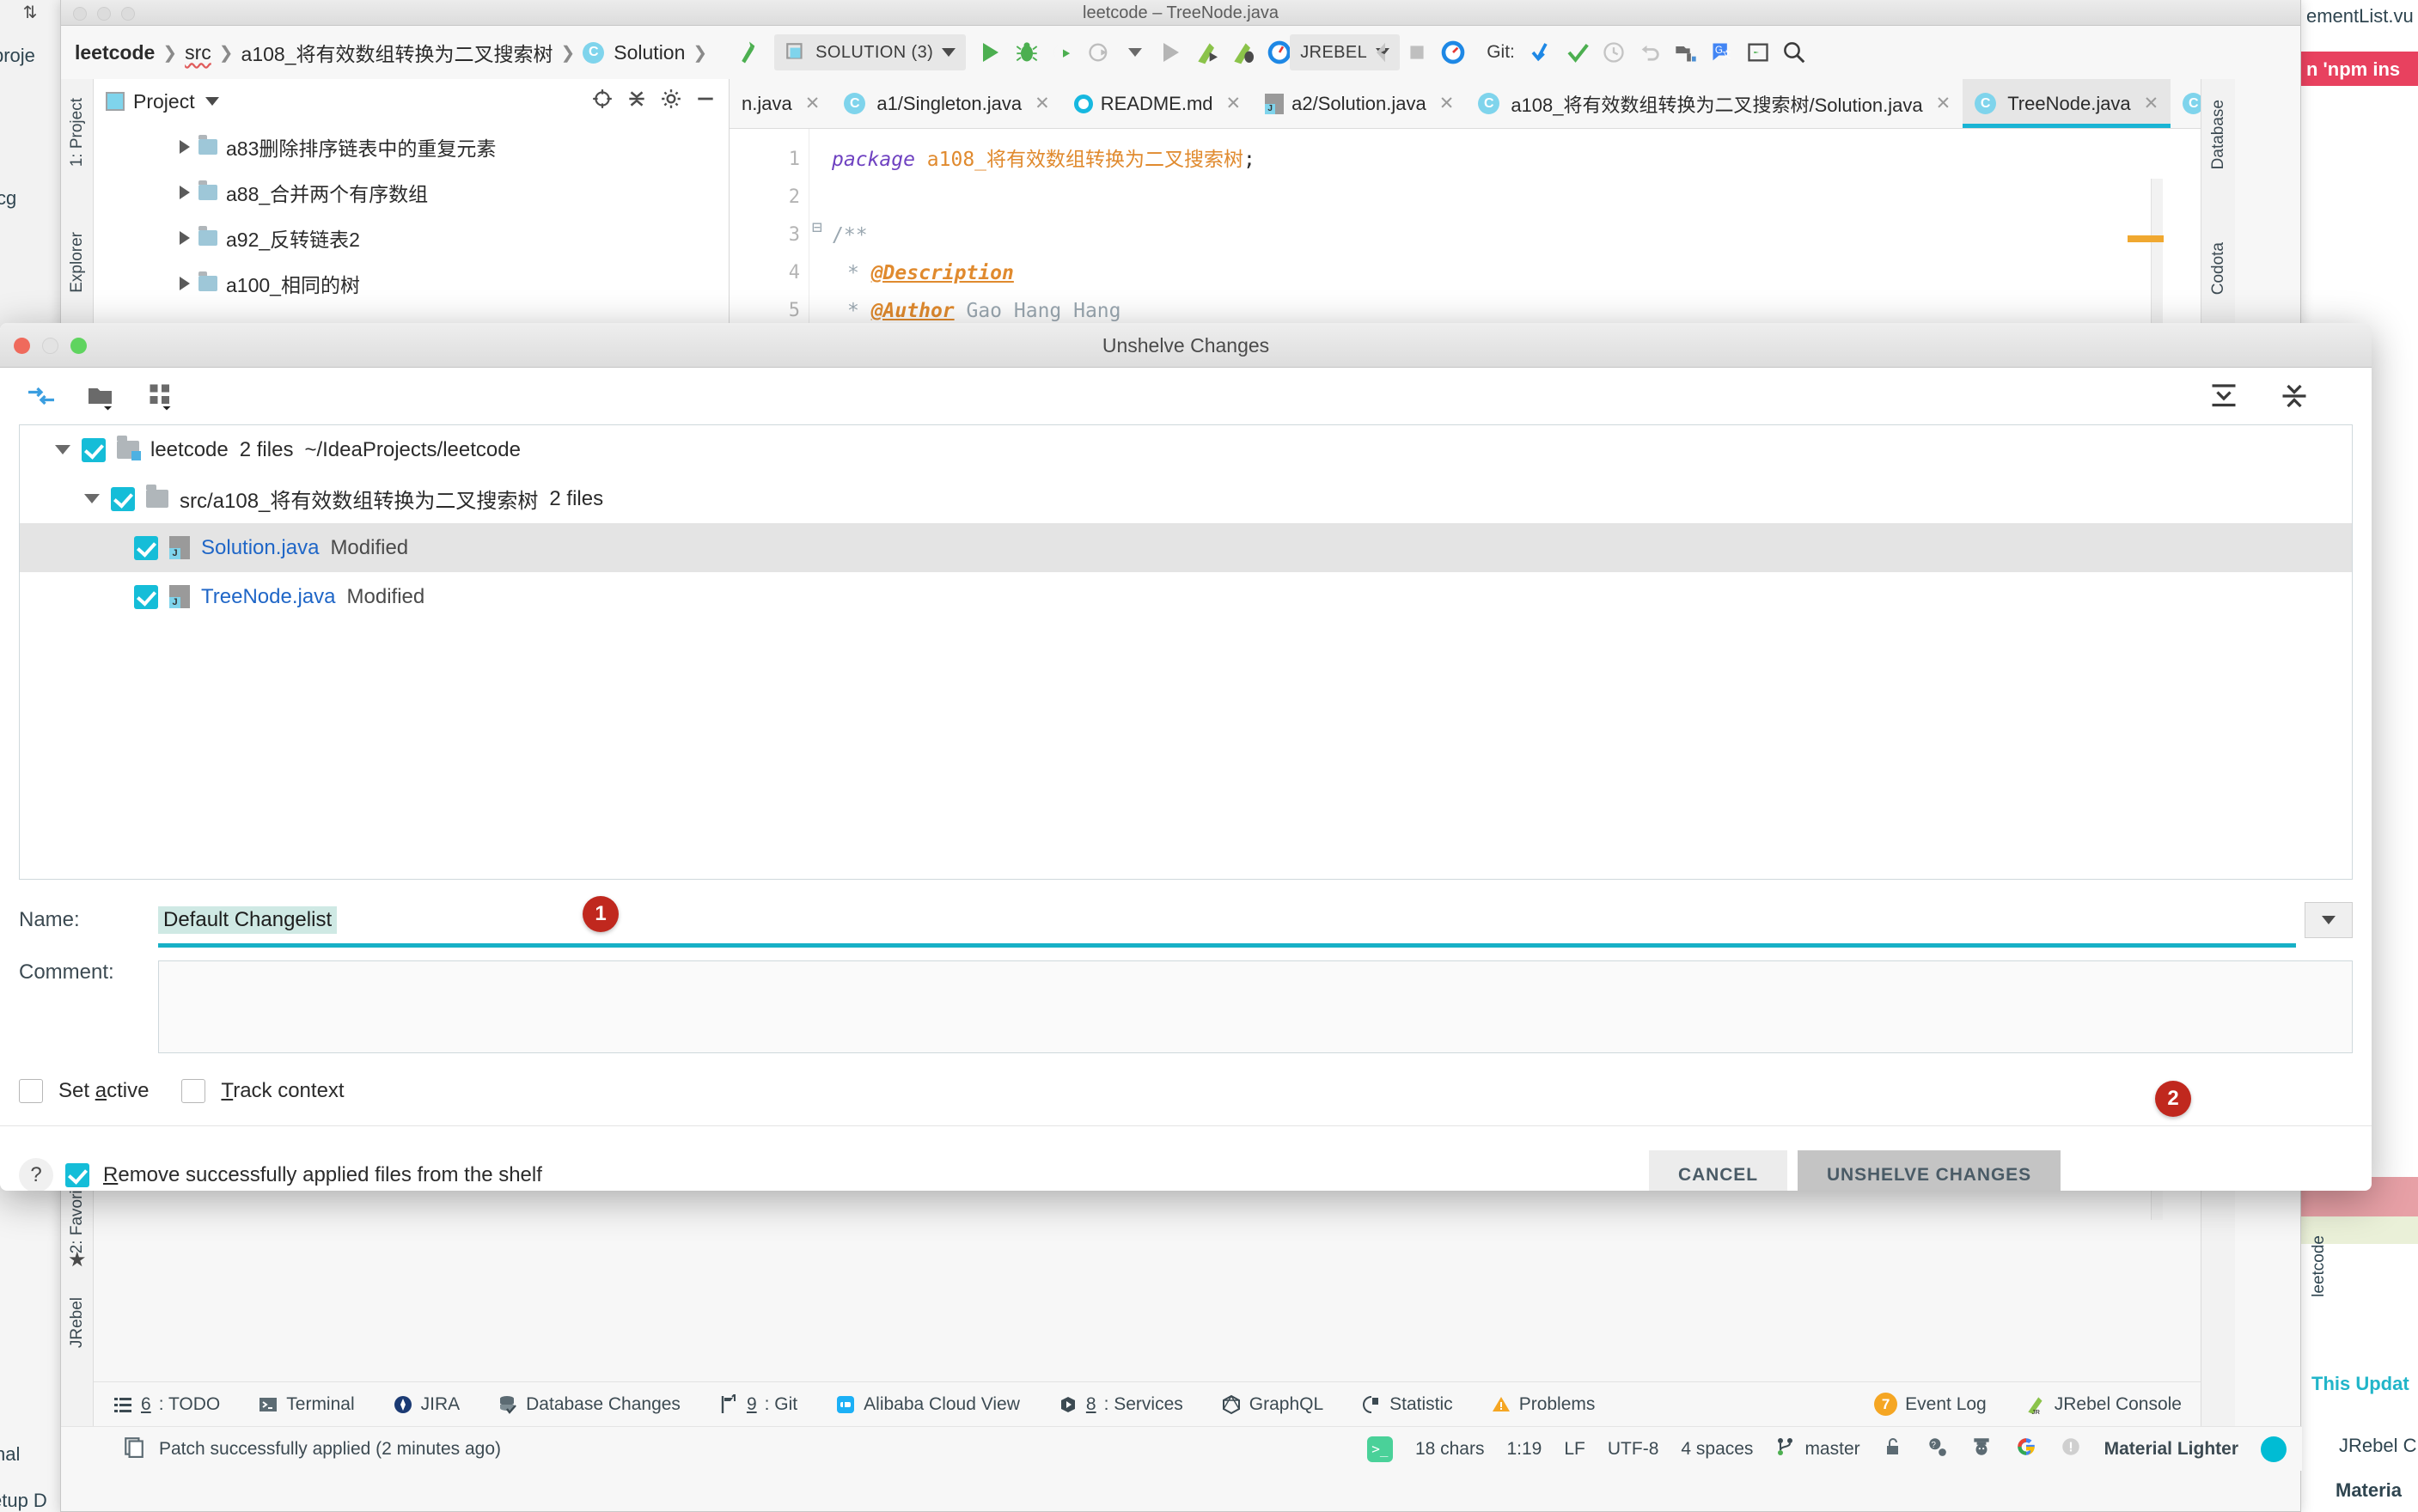  I want to click on project-structure-icon, so click(1686, 52).